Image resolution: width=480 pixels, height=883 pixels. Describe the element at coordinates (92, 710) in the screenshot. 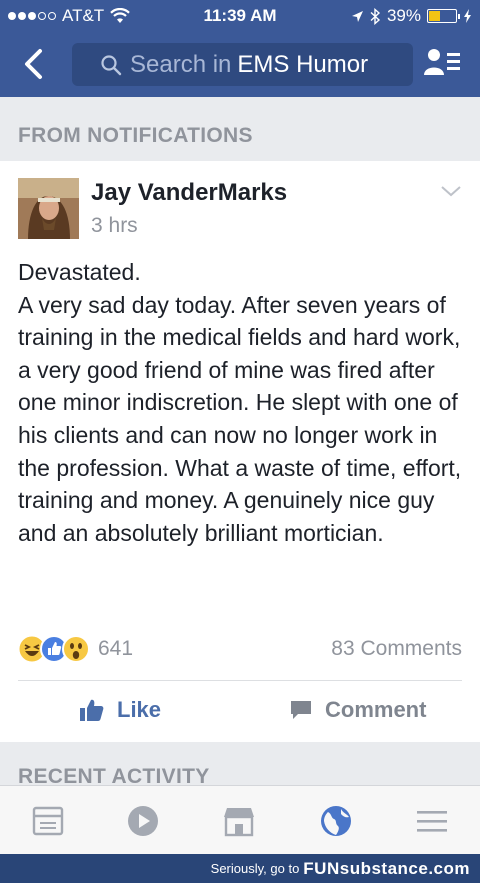

I see `thumbs-up-icon` at that location.